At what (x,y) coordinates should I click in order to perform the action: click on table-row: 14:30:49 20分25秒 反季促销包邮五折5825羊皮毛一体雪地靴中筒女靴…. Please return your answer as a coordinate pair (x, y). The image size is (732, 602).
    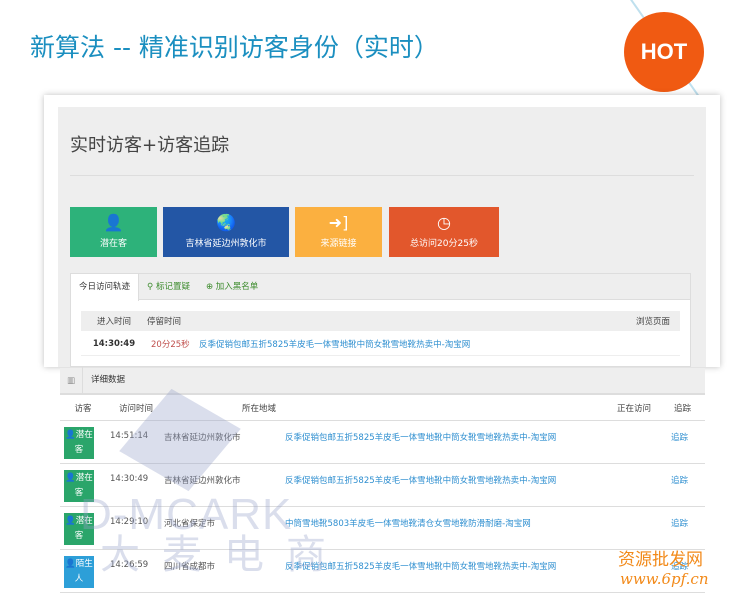
    Looking at the image, I should click on (380, 344).